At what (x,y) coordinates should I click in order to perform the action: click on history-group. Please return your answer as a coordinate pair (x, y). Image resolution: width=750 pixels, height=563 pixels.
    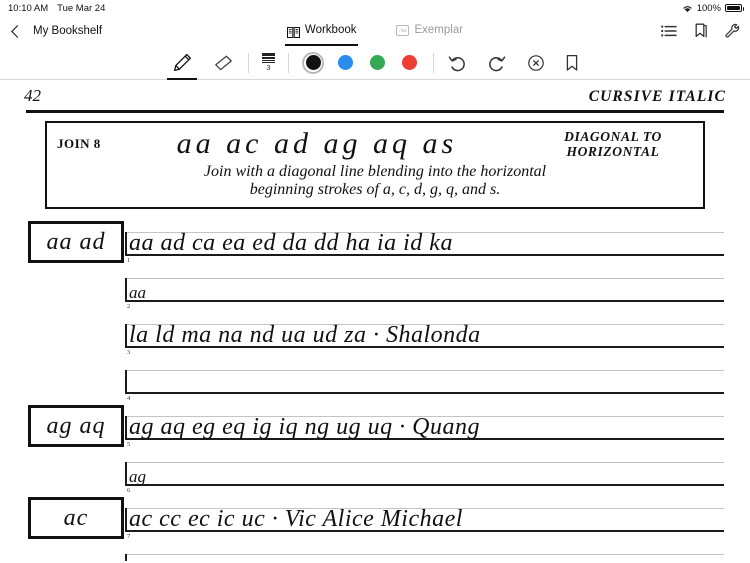
    Looking at the image, I should click on (513, 63).